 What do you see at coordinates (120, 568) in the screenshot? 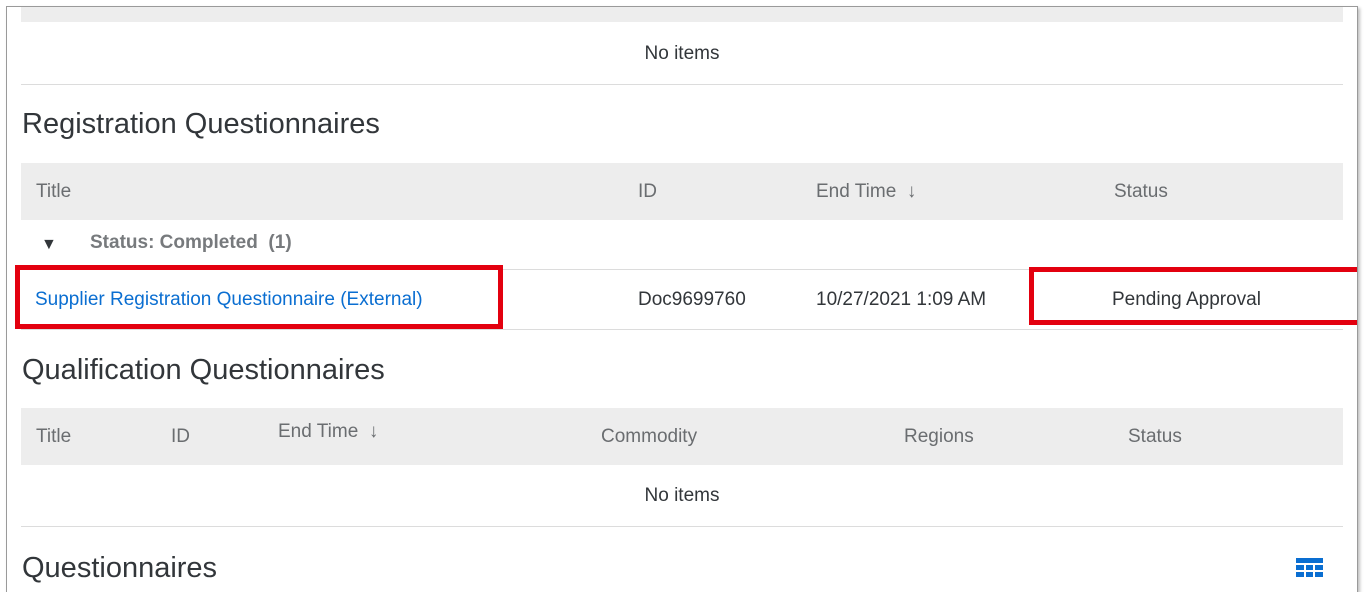
I see `questionnaires-section-title: Questionnaires` at bounding box center [120, 568].